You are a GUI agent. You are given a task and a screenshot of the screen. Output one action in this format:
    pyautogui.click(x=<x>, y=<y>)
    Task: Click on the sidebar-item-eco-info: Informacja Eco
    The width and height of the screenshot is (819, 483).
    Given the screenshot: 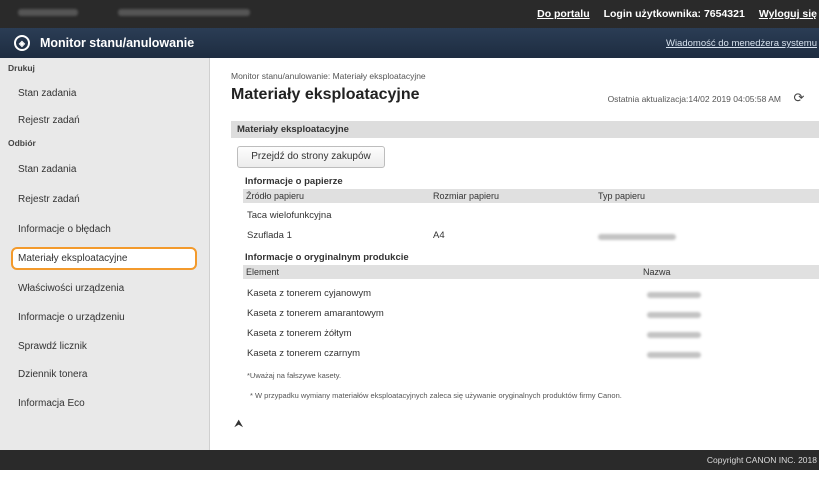 What is the action you would take?
    pyautogui.click(x=51, y=403)
    